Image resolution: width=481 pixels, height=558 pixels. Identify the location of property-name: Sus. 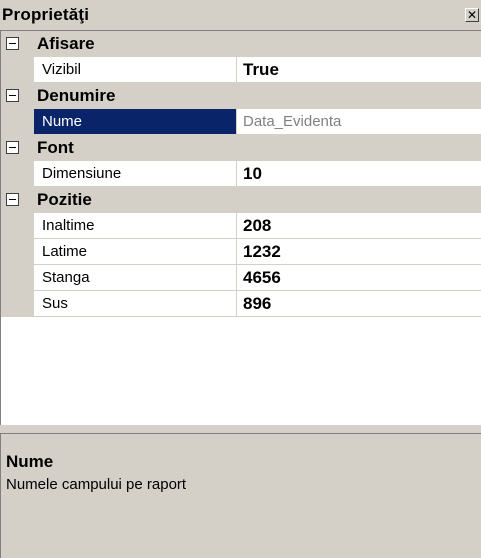
(55, 303).